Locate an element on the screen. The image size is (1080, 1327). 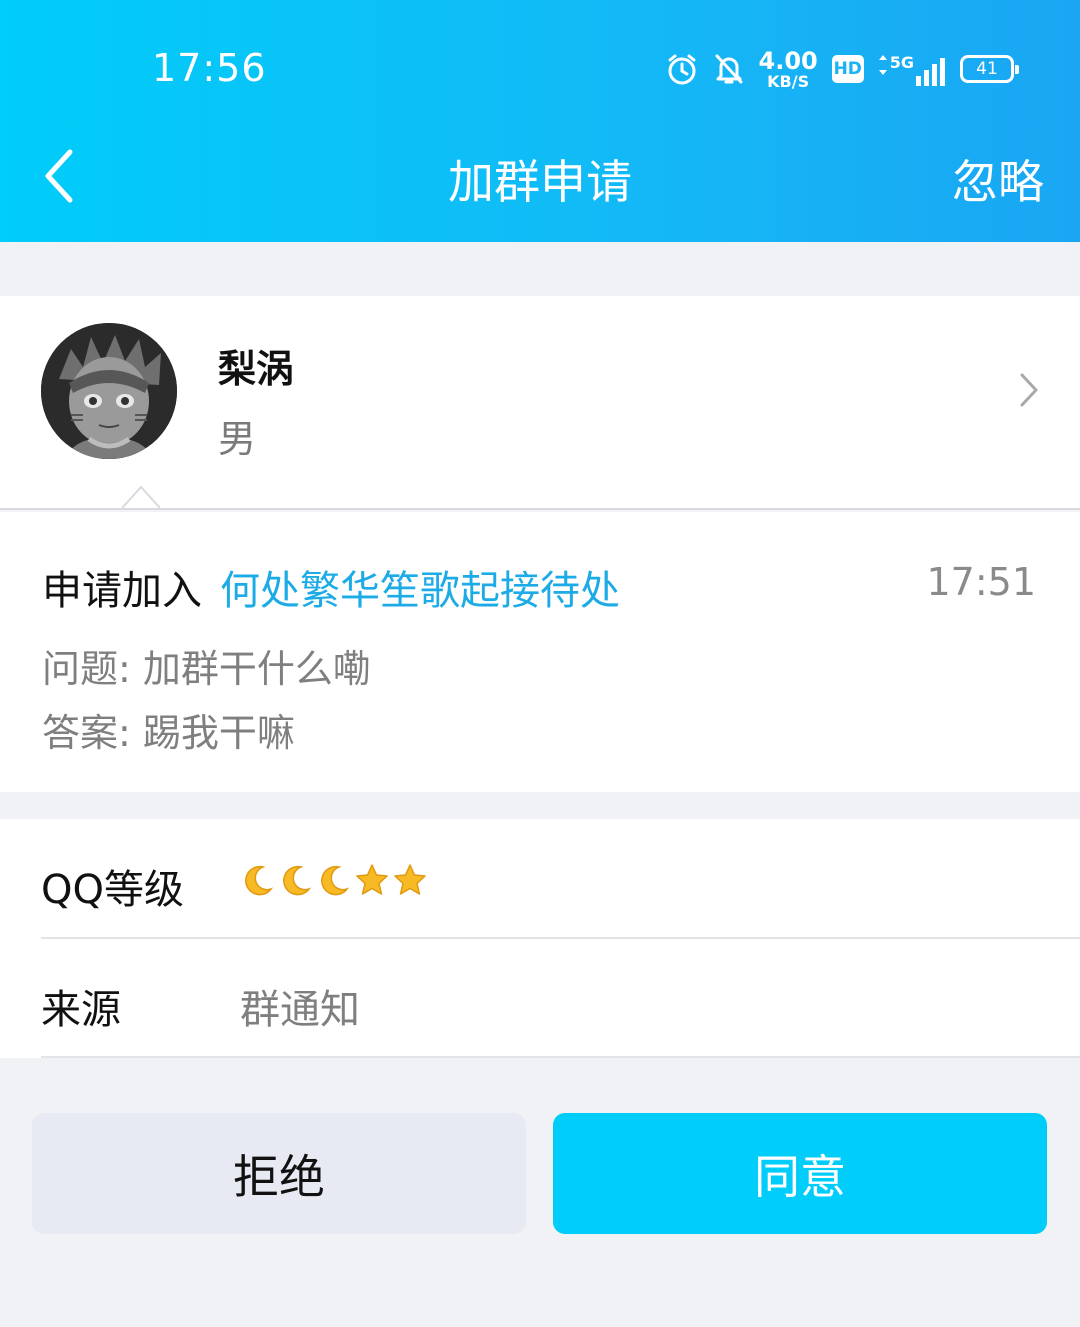
chevron-right-icon is located at coordinates (1029, 390).